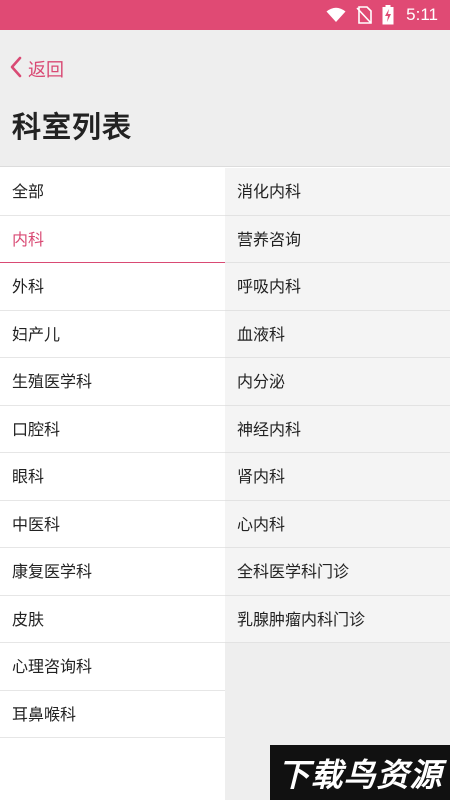  I want to click on status-bar: 5:11, so click(225, 15).